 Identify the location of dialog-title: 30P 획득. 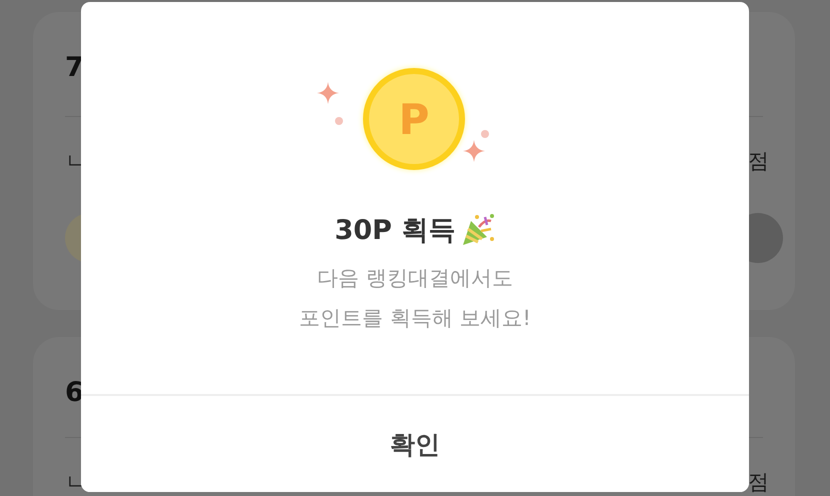
(395, 231).